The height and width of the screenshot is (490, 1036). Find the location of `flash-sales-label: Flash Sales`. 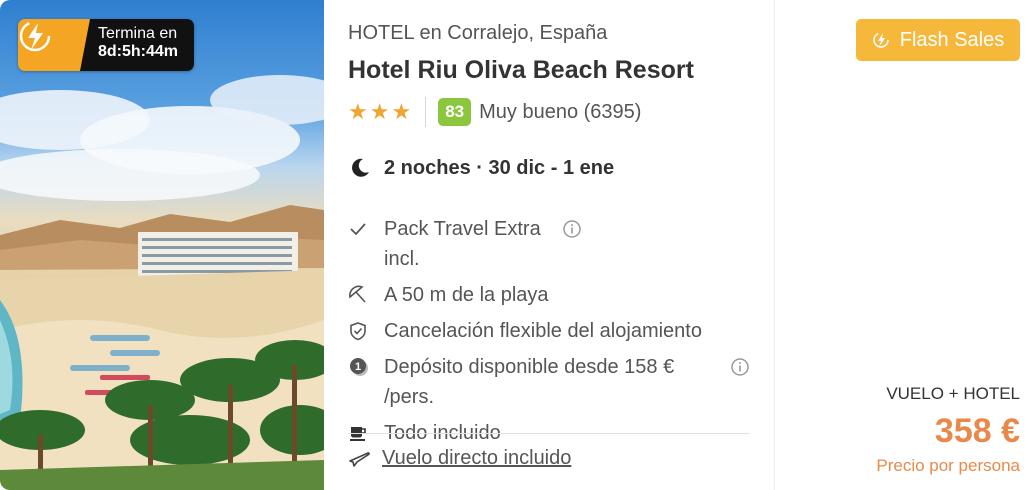

flash-sales-label: Flash Sales is located at coordinates (952, 39).